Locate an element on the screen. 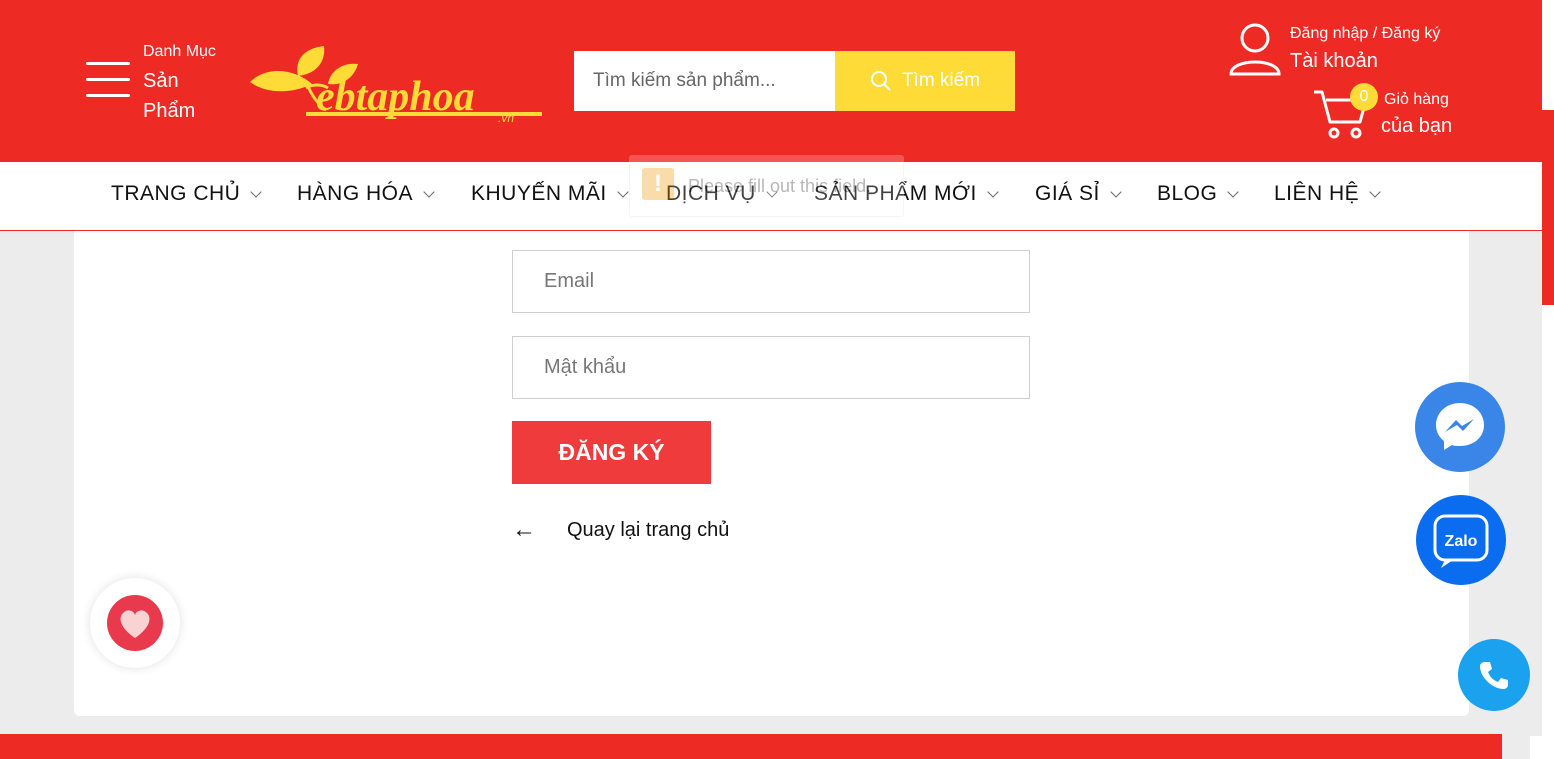 This screenshot has height=759, width=1554. nav-item-promotions: KHUYẾN MÃI is located at coordinates (550, 194).